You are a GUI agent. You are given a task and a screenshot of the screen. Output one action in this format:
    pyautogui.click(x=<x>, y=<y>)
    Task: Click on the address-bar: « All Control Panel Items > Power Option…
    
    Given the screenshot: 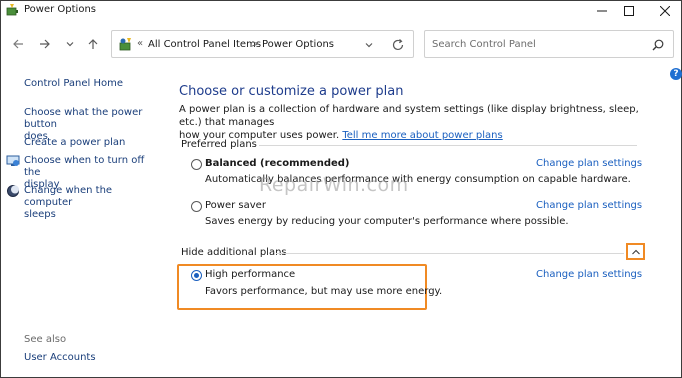 What is the action you would take?
    pyautogui.click(x=262, y=44)
    